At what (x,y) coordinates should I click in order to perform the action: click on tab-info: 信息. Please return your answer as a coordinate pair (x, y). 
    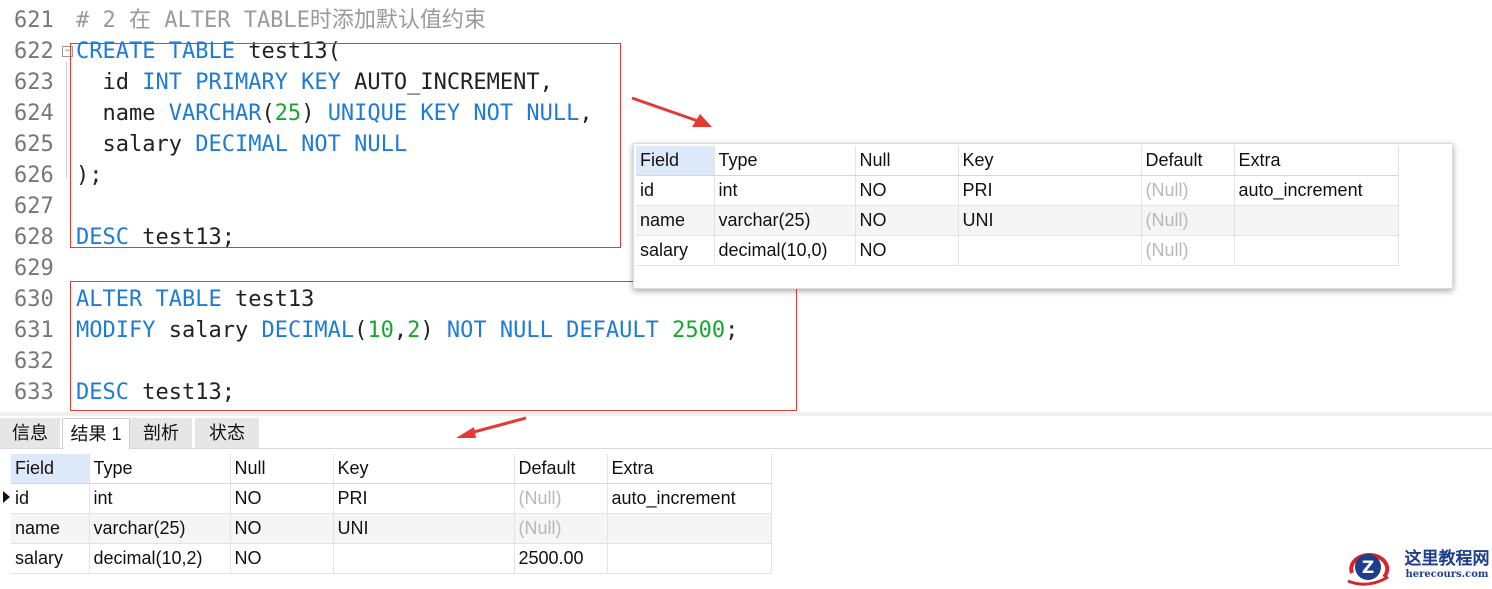
    Looking at the image, I should click on (30, 433).